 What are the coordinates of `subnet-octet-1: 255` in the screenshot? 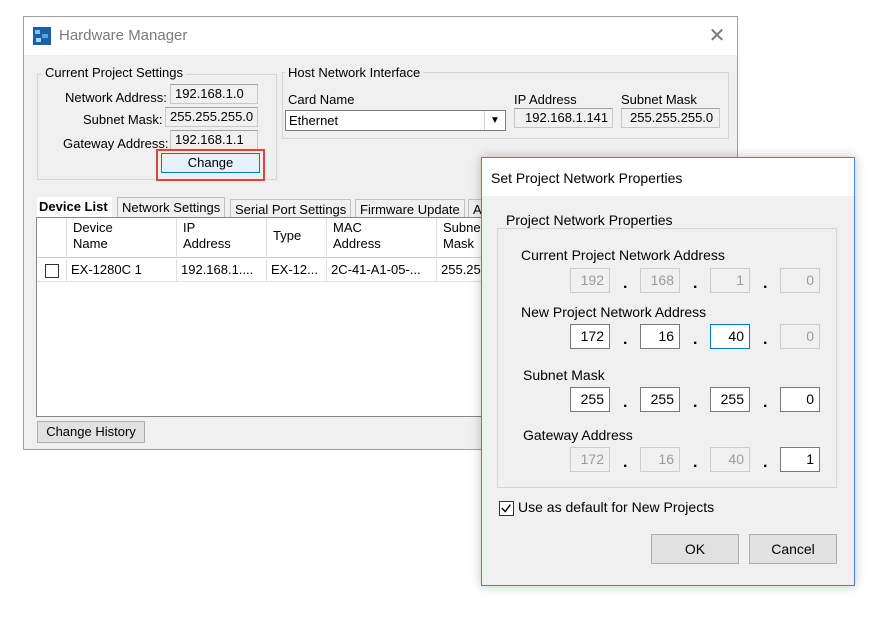 It's located at (590, 399).